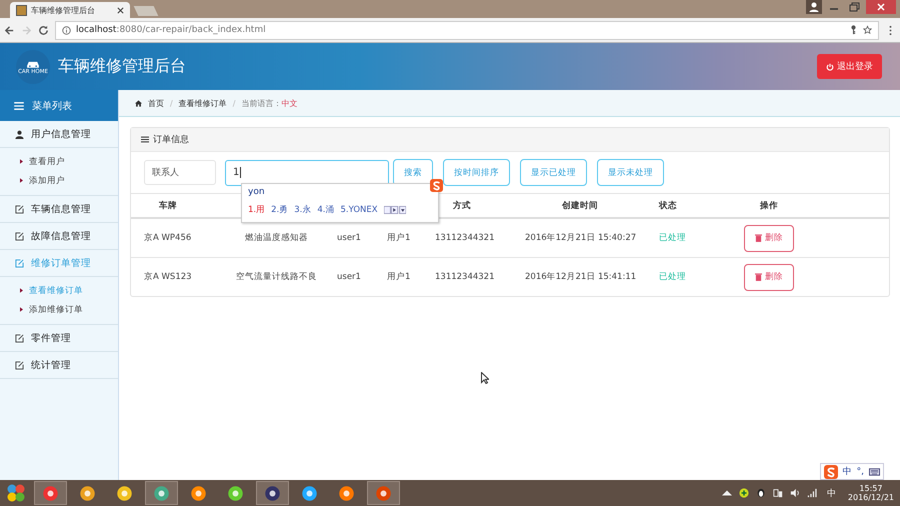 The image size is (900, 506). I want to click on power-icon, so click(830, 66).